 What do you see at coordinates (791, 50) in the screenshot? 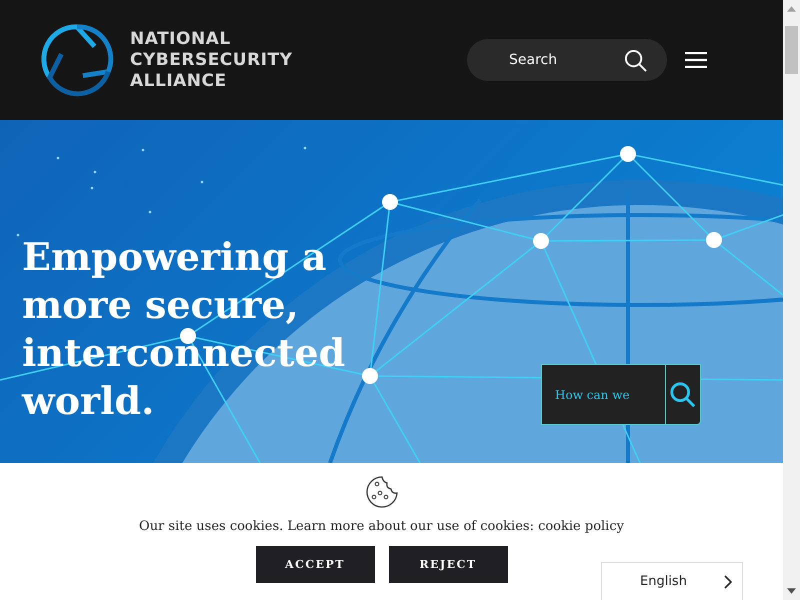
I see `scrollbar-thumb` at bounding box center [791, 50].